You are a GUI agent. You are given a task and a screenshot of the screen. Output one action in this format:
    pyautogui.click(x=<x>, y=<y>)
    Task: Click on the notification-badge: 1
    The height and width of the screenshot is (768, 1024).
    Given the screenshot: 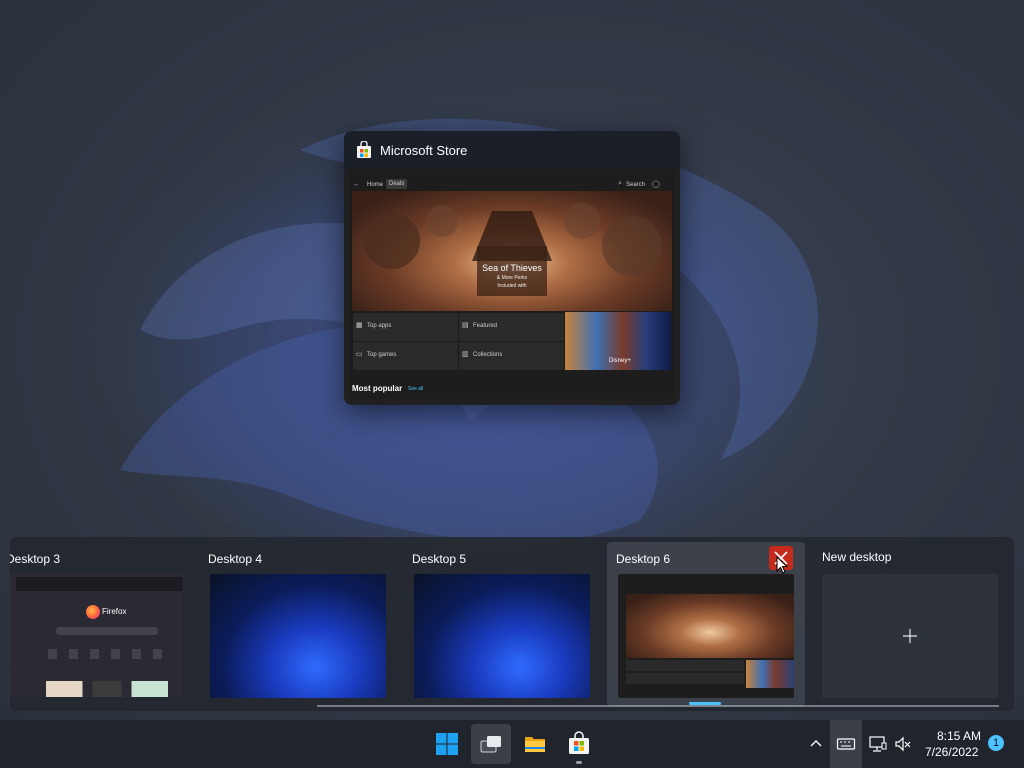 What is the action you would take?
    pyautogui.click(x=996, y=743)
    